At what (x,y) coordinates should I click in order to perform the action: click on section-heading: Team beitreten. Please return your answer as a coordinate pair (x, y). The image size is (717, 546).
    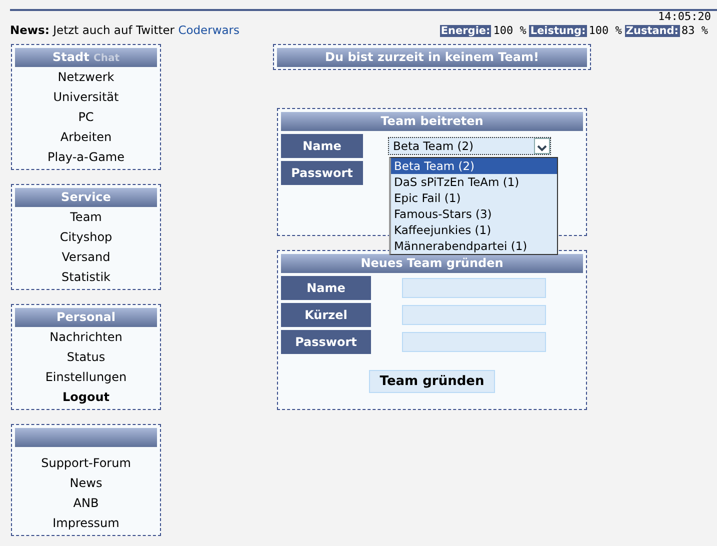
    Looking at the image, I should click on (432, 121).